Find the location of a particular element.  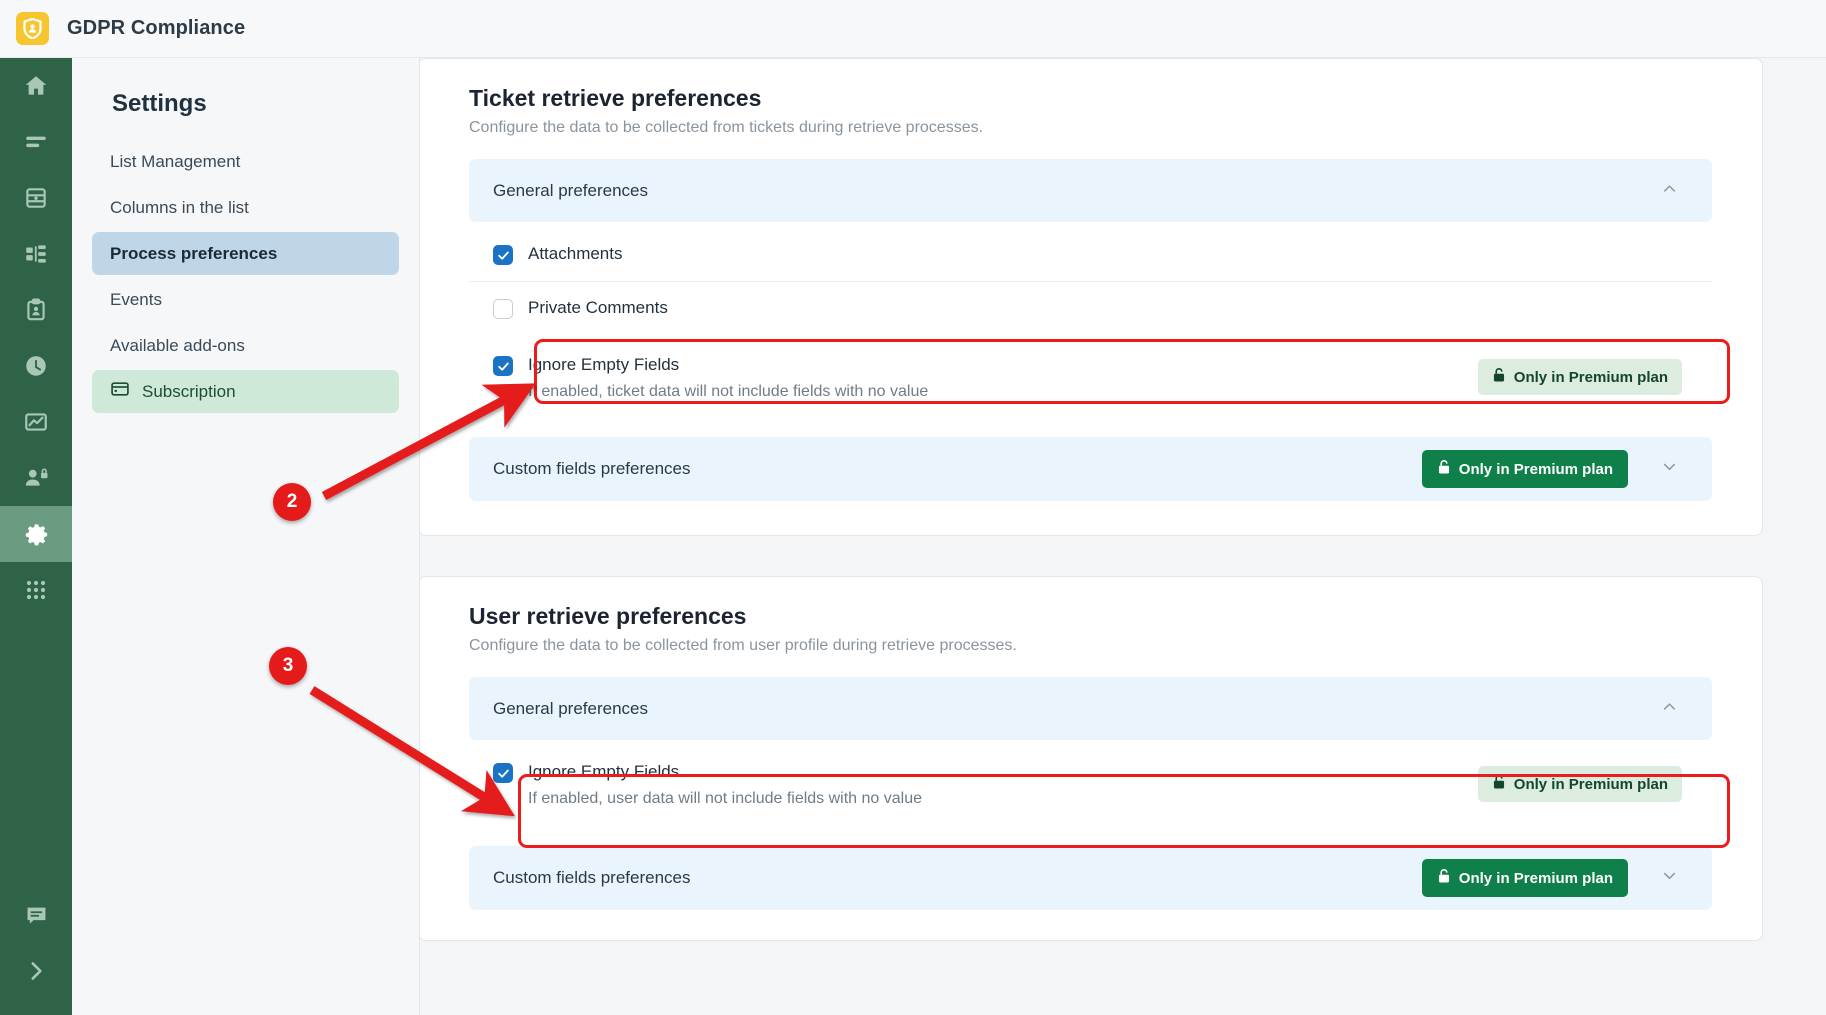

sidebar-item-process-preferences: Process preferences is located at coordinates (245, 253).